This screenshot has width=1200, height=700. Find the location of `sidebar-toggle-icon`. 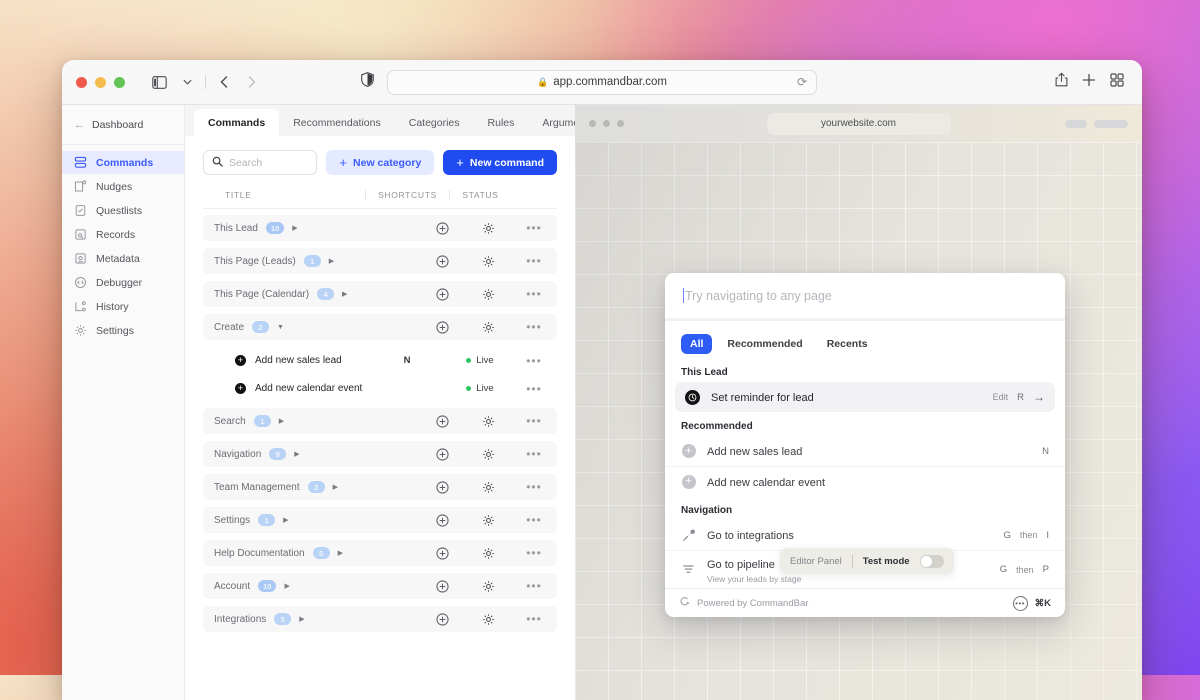

sidebar-toggle-icon is located at coordinates (159, 82).